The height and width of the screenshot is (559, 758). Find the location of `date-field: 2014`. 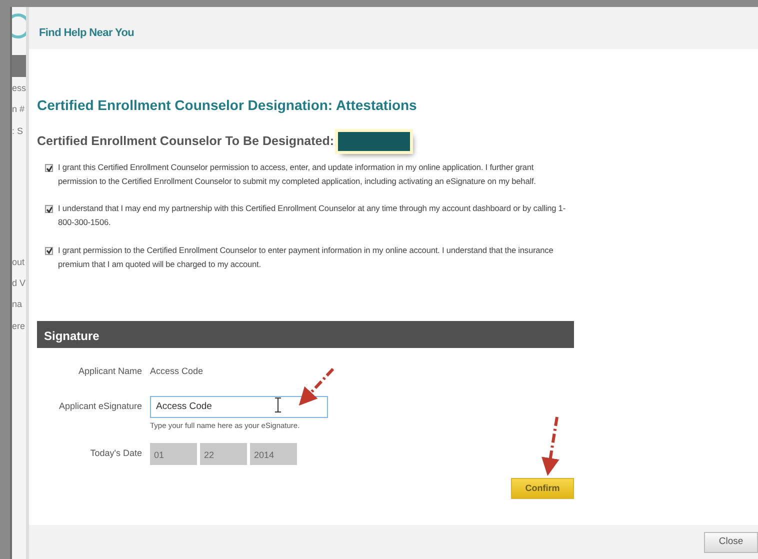

date-field: 2014 is located at coordinates (273, 453).